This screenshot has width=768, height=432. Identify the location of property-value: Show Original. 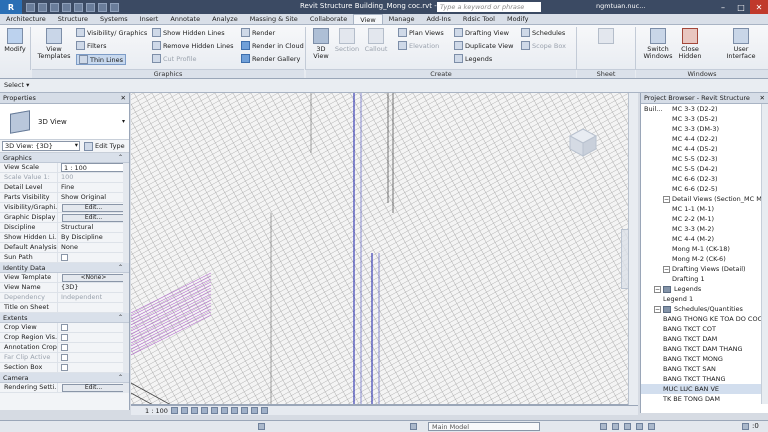
(93, 197).